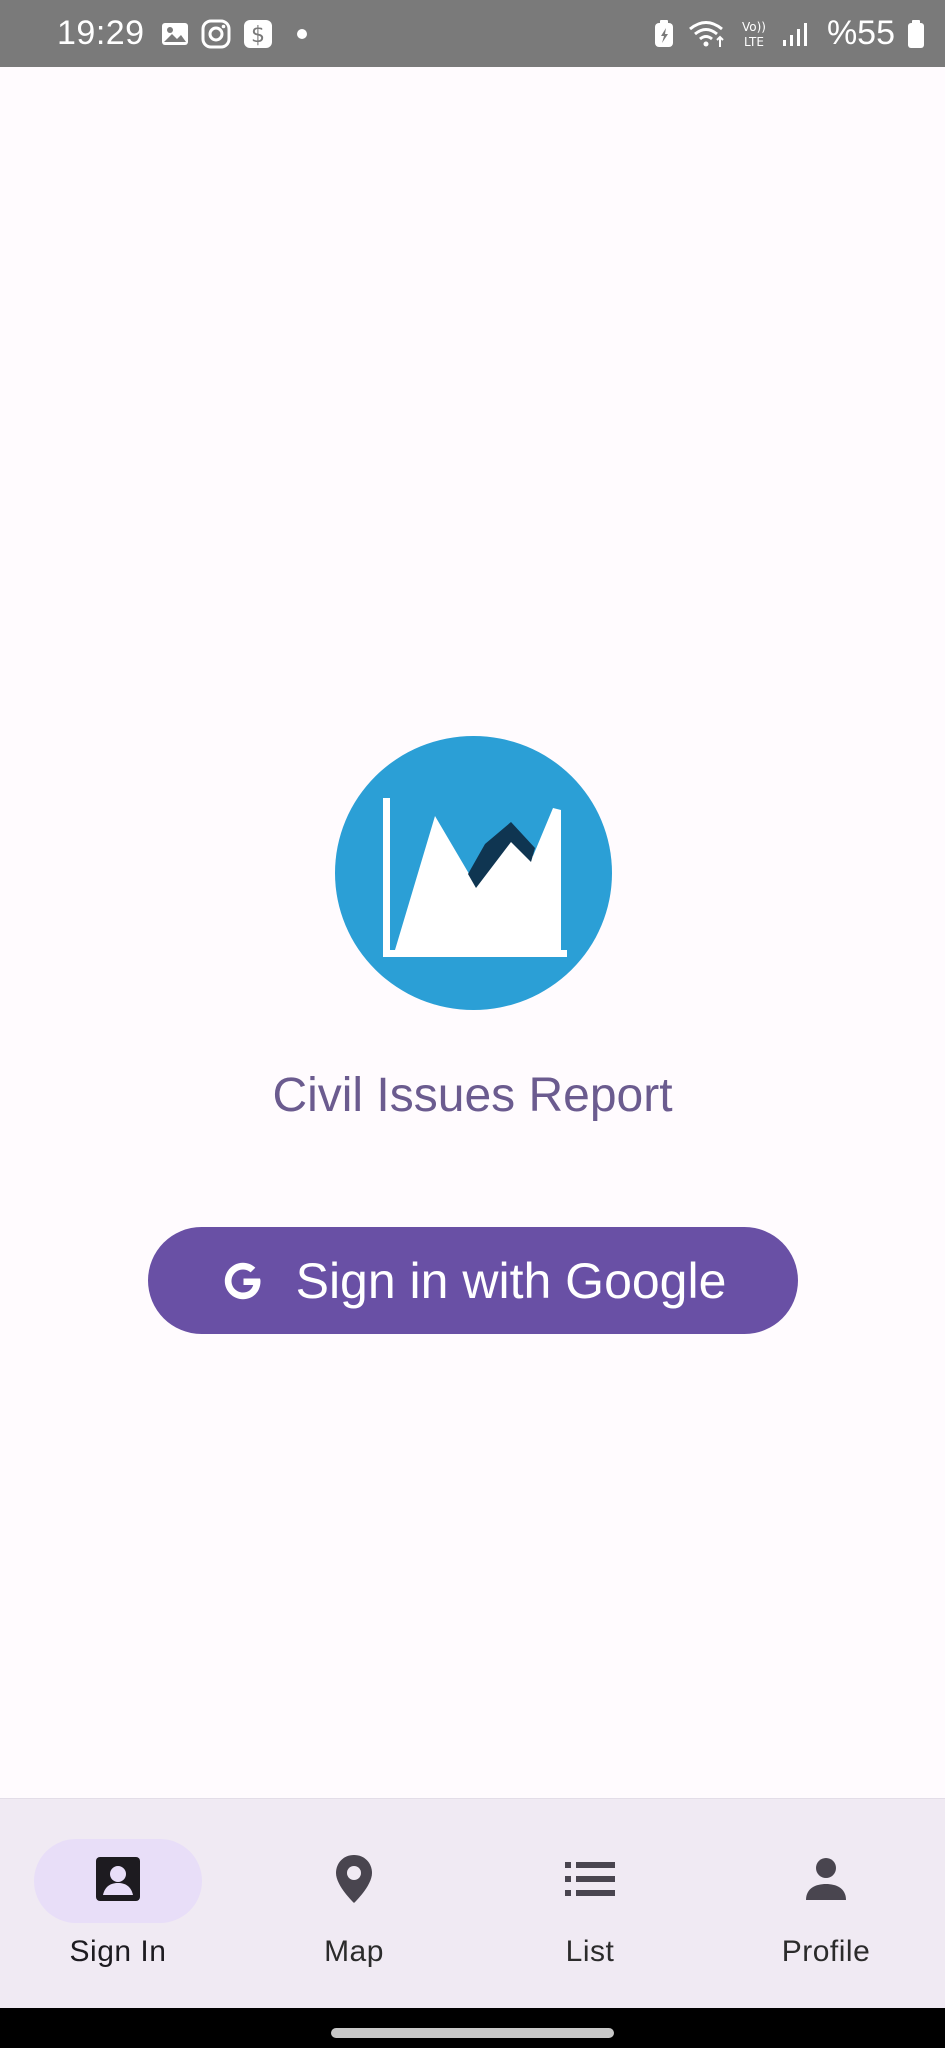 The height and width of the screenshot is (2048, 945). I want to click on nav-label-sign-in: Sign In, so click(118, 1951).